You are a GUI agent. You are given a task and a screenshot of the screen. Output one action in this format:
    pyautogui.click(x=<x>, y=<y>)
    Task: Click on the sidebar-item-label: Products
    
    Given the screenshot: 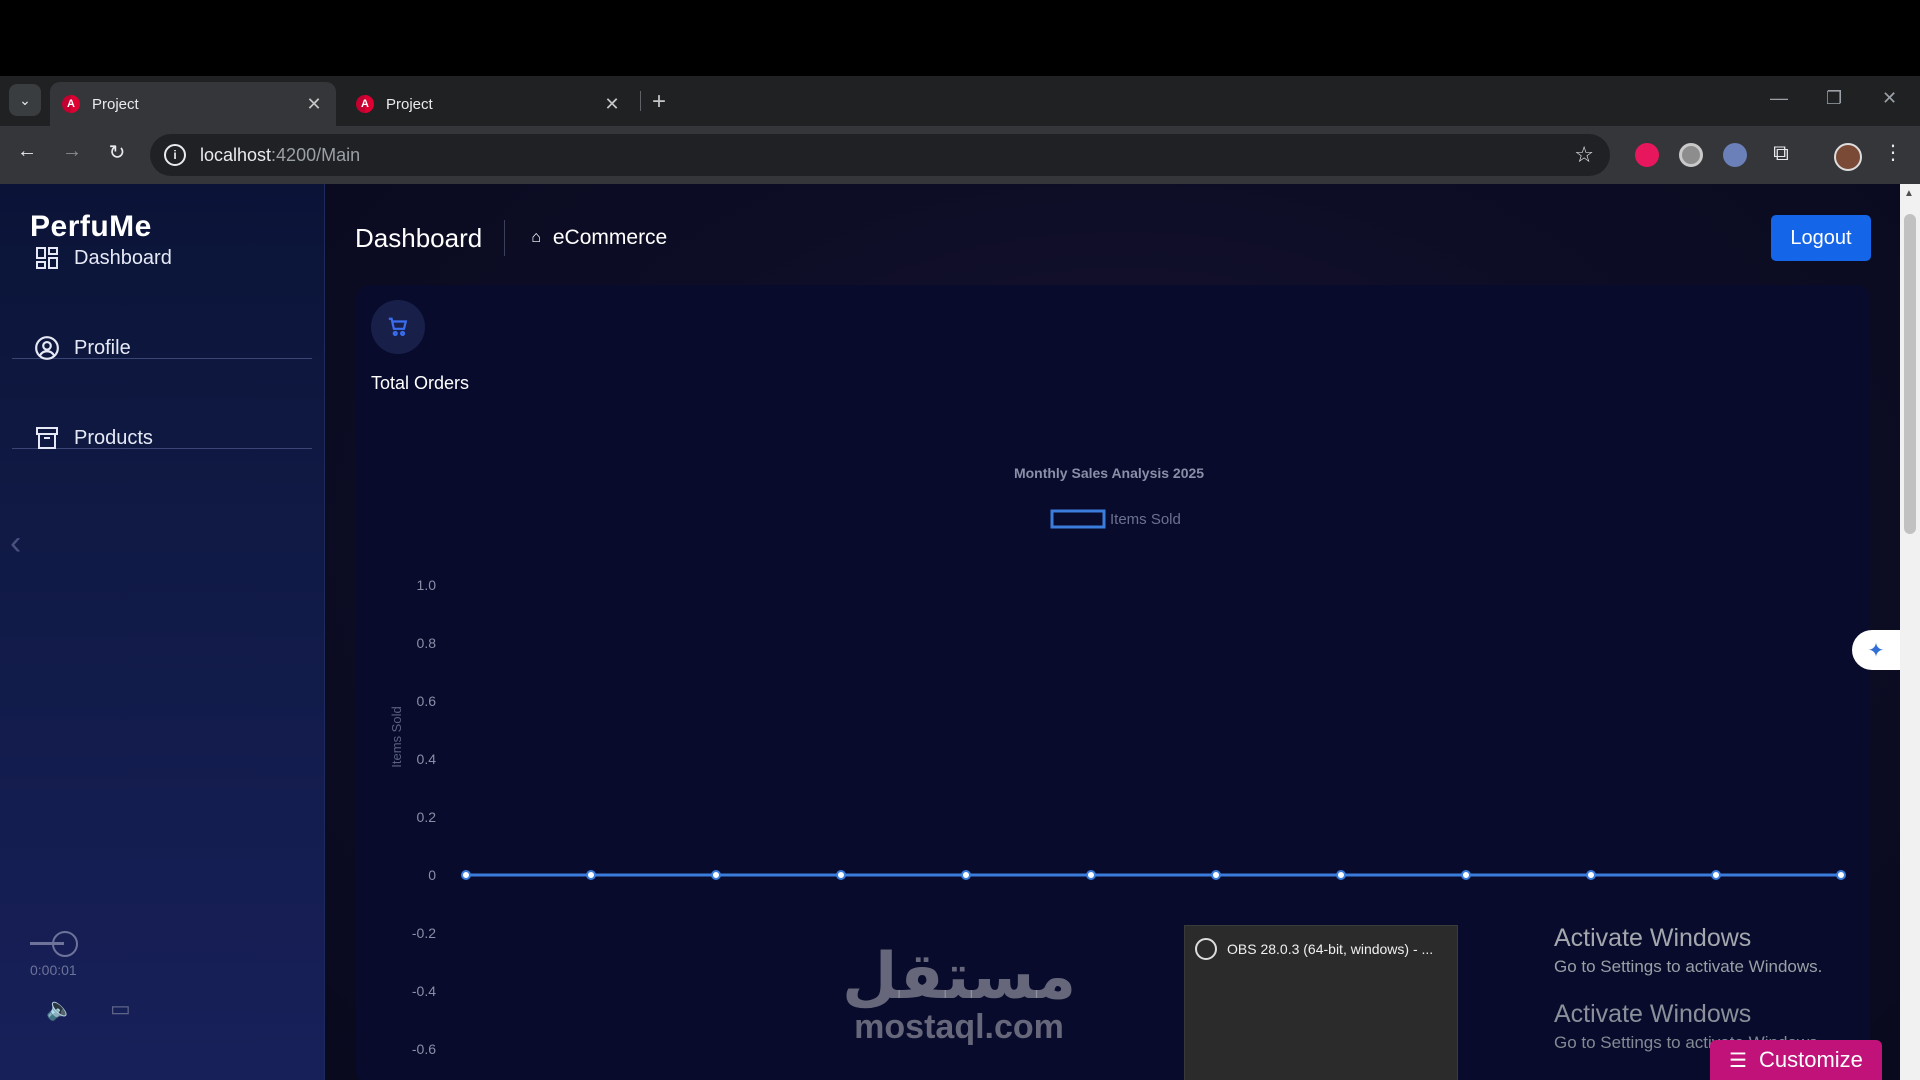 What is the action you would take?
    pyautogui.click(x=113, y=437)
    